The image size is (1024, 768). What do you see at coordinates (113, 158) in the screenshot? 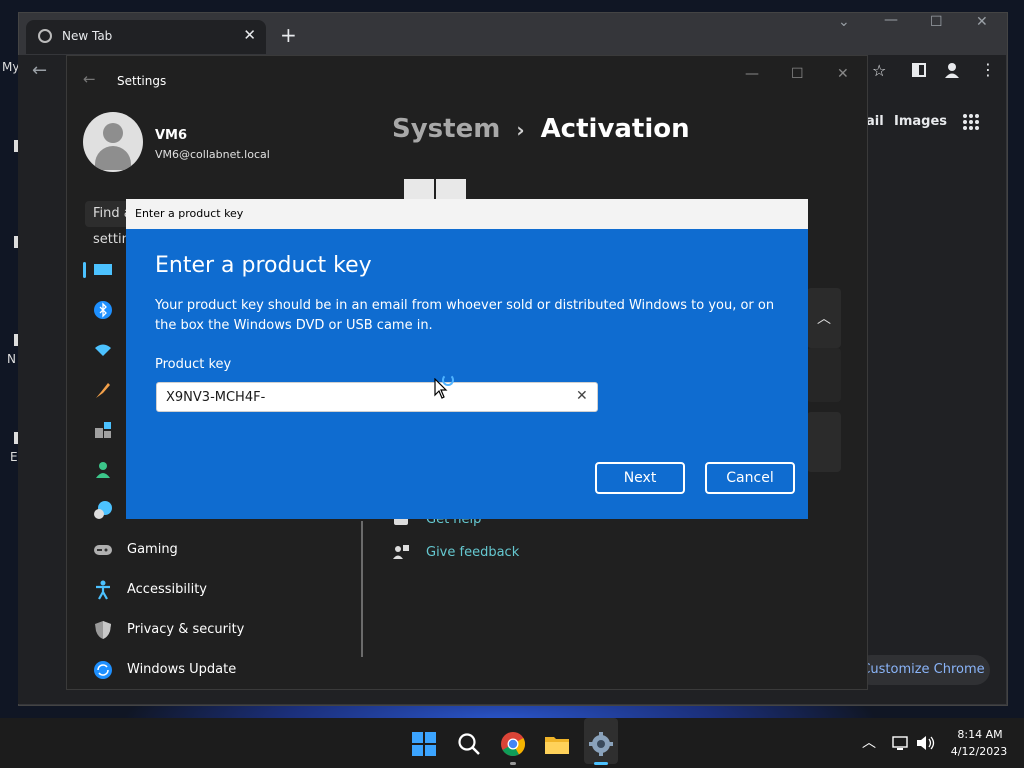
I see `avatar-body` at bounding box center [113, 158].